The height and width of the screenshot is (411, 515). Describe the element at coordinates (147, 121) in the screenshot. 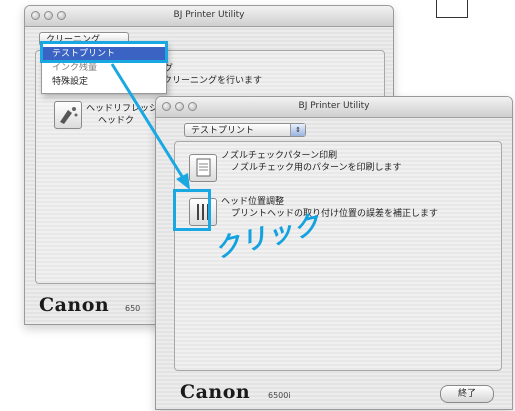

I see `pointer-arrow-line` at that location.